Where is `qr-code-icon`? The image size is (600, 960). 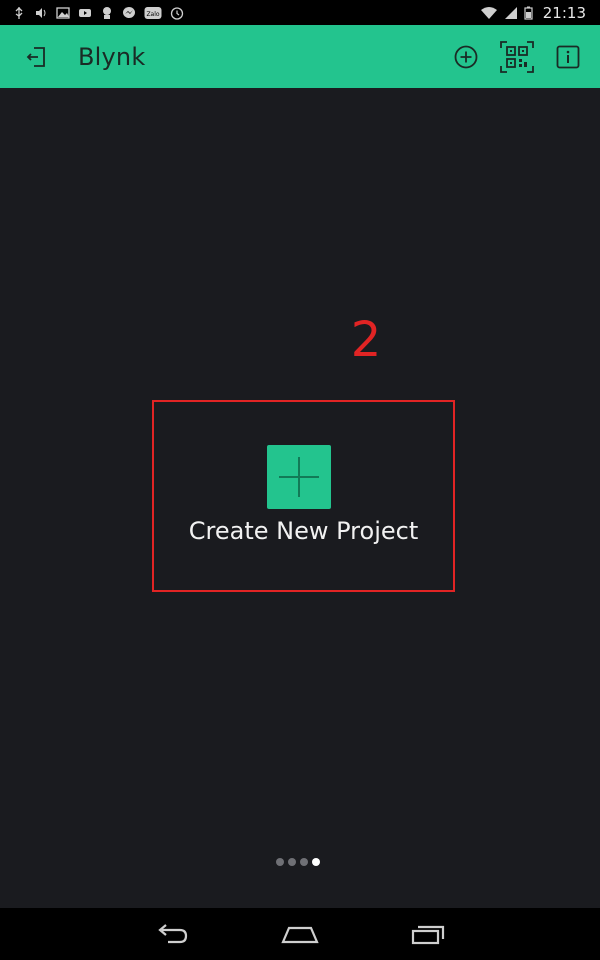 qr-code-icon is located at coordinates (517, 56).